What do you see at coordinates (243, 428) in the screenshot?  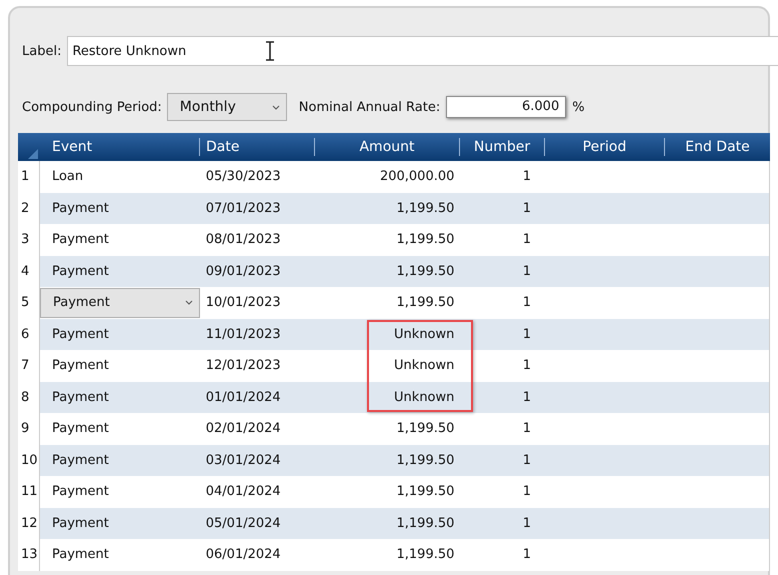 I see `table-cell-text: 02/01/2024` at bounding box center [243, 428].